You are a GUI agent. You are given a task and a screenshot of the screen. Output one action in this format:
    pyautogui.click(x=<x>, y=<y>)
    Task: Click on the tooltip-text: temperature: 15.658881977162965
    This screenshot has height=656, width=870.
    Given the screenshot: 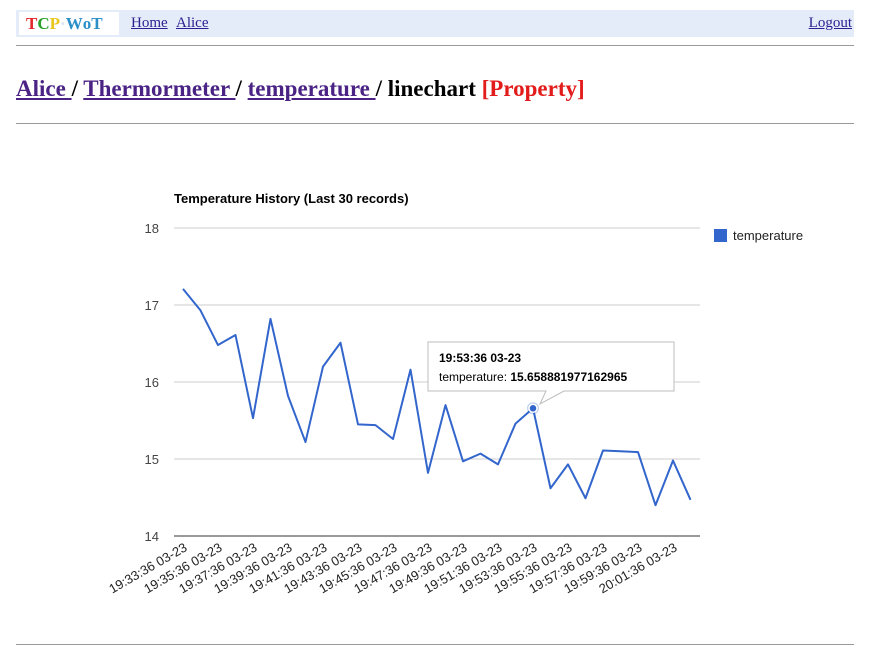 What is the action you would take?
    pyautogui.click(x=533, y=377)
    